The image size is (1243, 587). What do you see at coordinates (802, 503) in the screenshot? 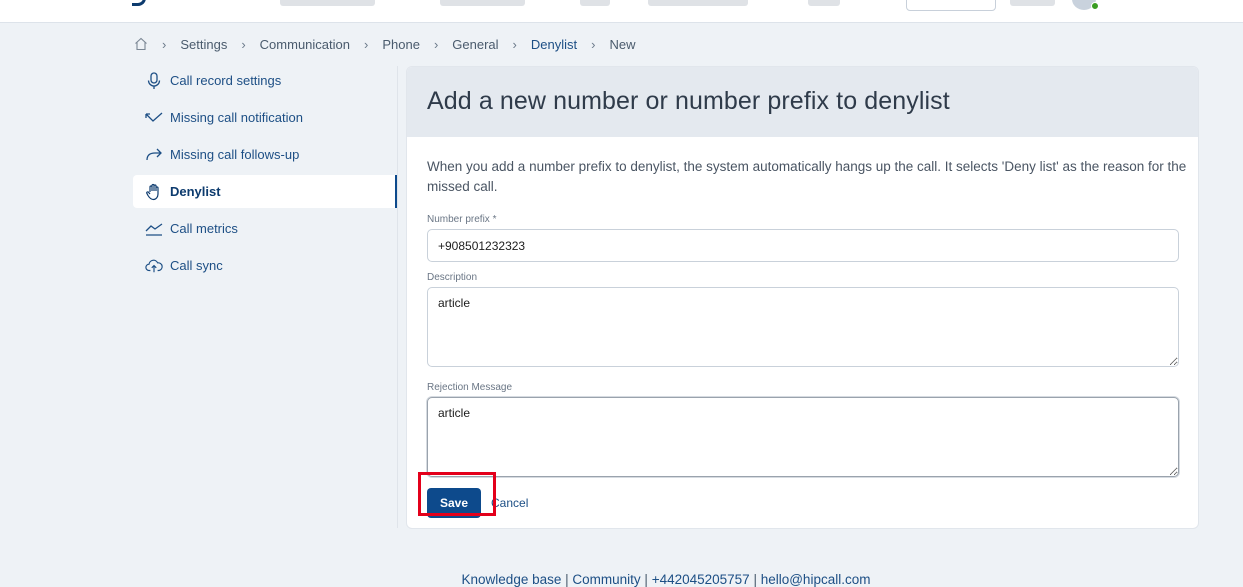
I see `form-actions: Save Cancel` at bounding box center [802, 503].